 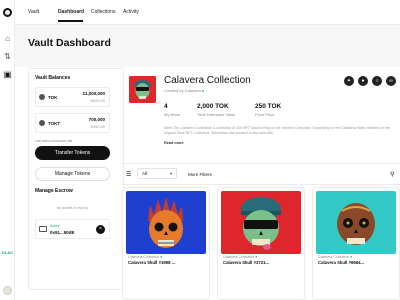 I want to click on vault-icon: ▣, so click(x=7, y=74).